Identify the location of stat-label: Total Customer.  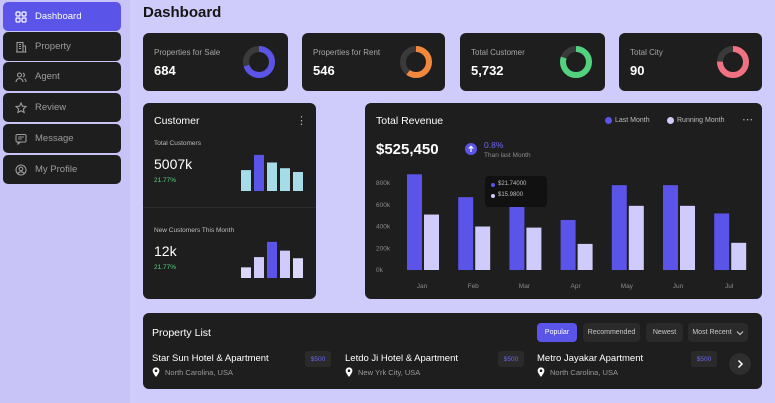
(498, 52).